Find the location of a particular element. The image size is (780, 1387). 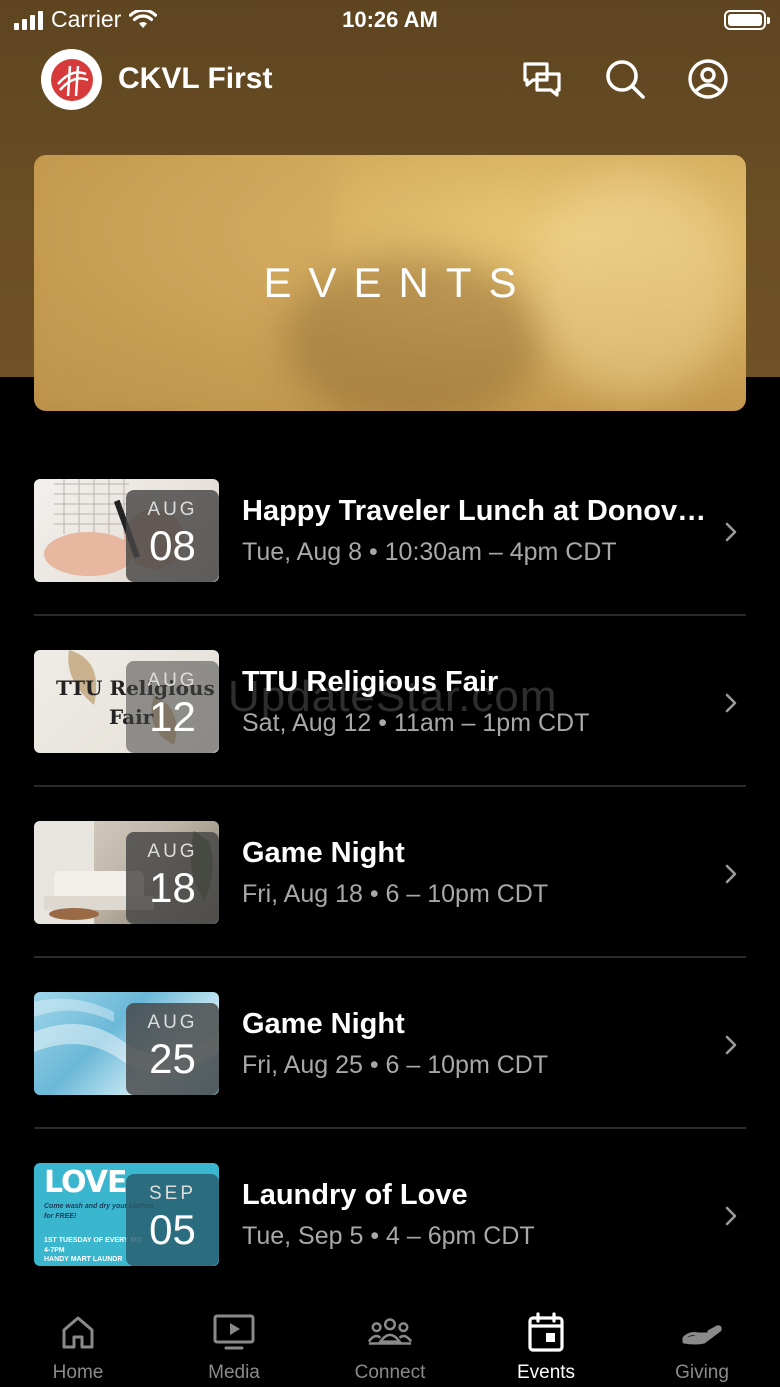

status-time: 10:26 AM is located at coordinates (390, 19).